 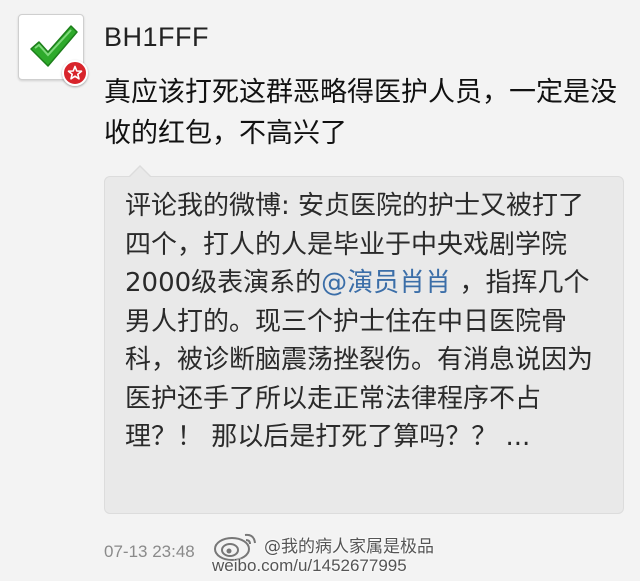 What do you see at coordinates (360, 113) in the screenshot?
I see `post-text: 真应该打死这群恶略得医护人员，一定是没收的红包，不高兴了` at bounding box center [360, 113].